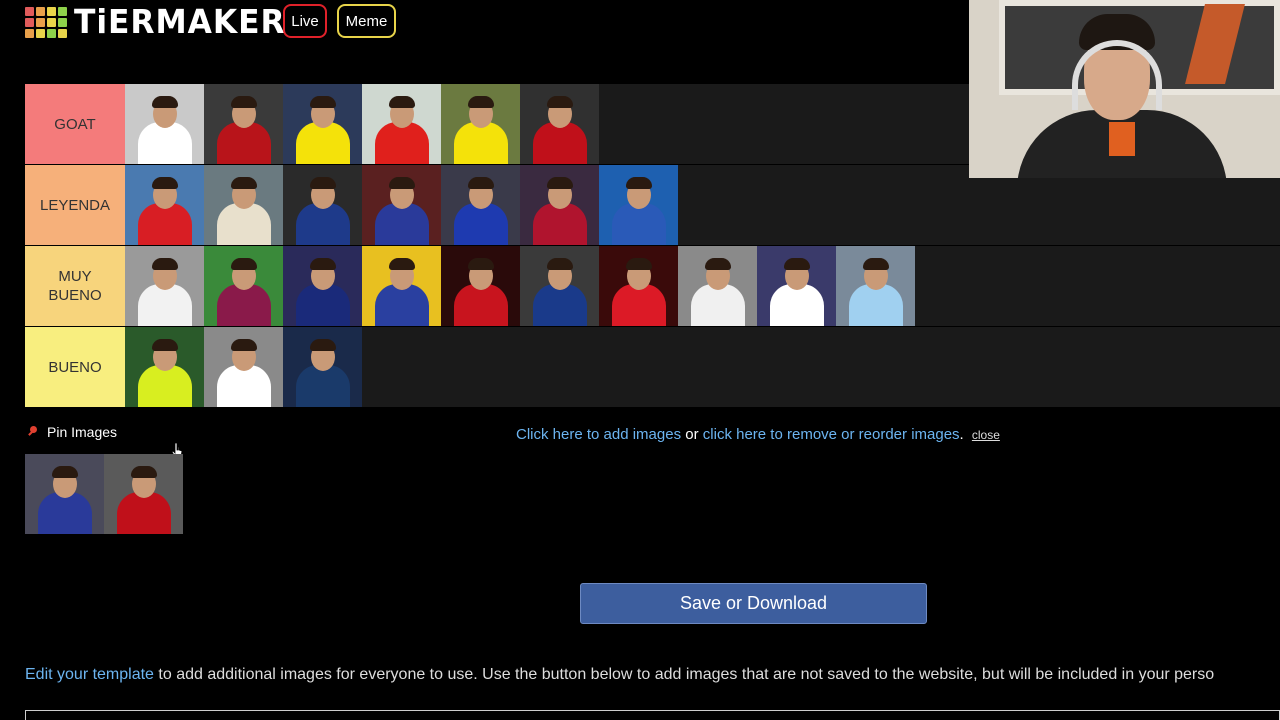 The height and width of the screenshot is (720, 1280). Describe the element at coordinates (180, 21) in the screenshot. I see `logo-text: TiERMAKER` at that location.